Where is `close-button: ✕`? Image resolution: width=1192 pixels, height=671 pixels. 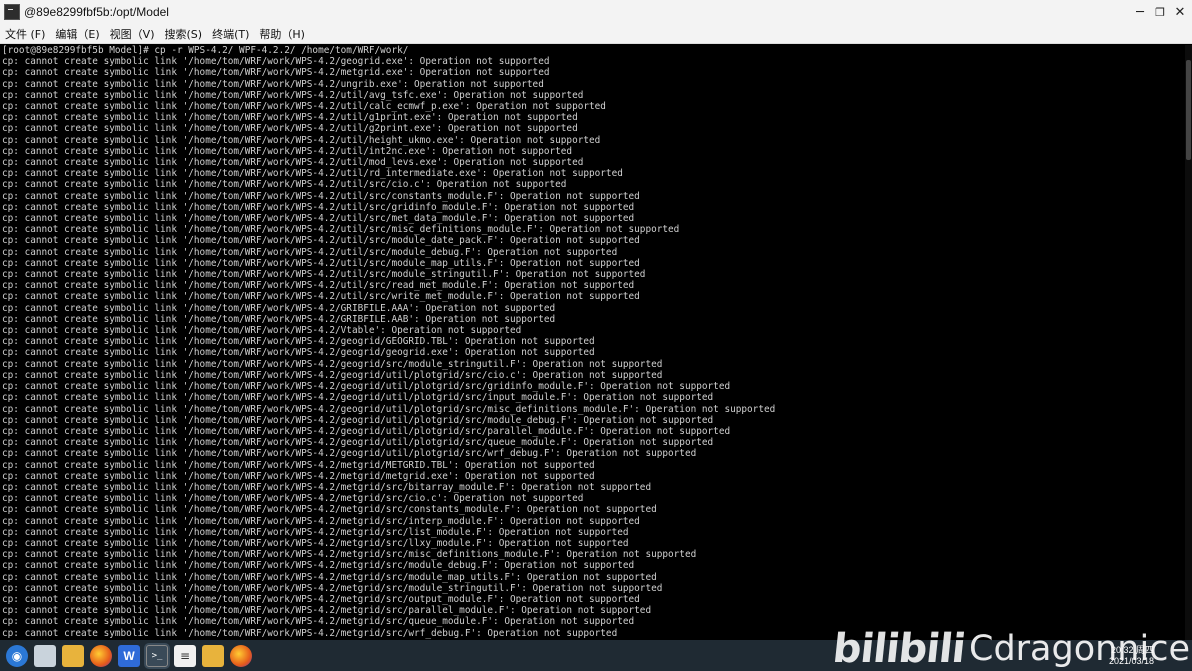 close-button: ✕ is located at coordinates (1180, 12).